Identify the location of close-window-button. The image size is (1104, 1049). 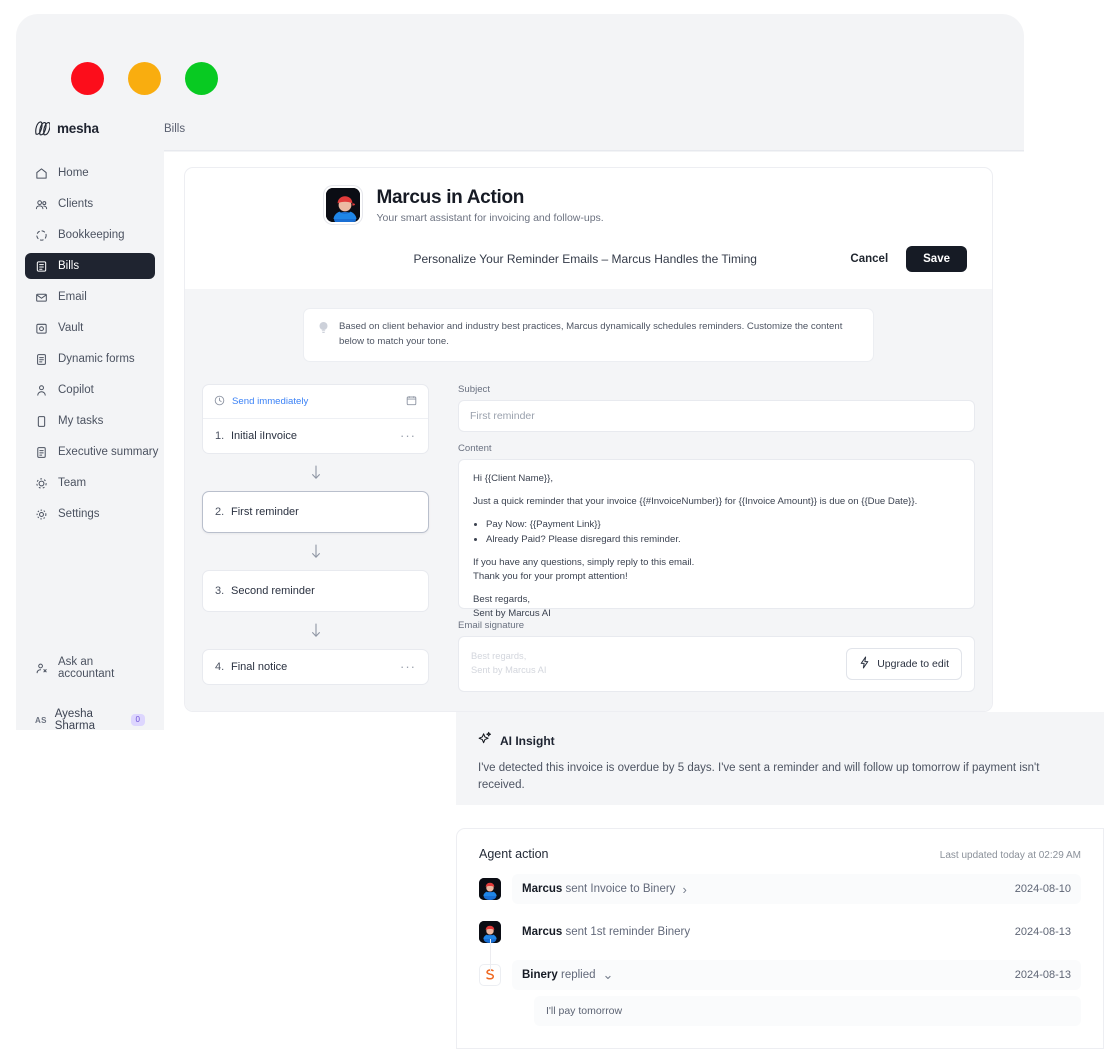
(87, 78).